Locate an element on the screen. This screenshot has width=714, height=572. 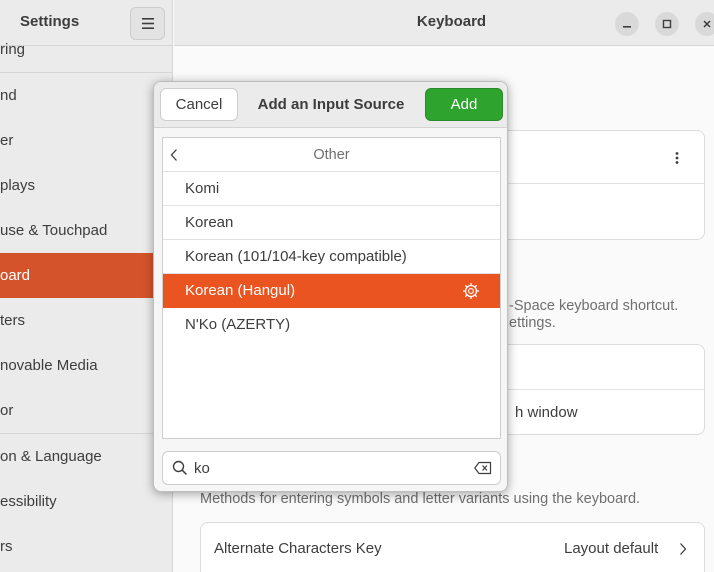
sidebar-item-label: novable Media is located at coordinates (49, 365).